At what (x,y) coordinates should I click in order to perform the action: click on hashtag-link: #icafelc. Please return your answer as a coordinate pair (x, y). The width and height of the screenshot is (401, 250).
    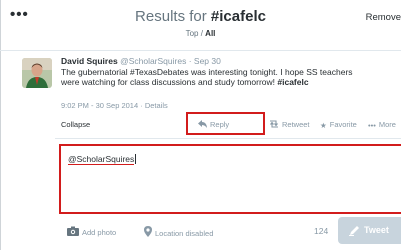
    Looking at the image, I should click on (292, 82).